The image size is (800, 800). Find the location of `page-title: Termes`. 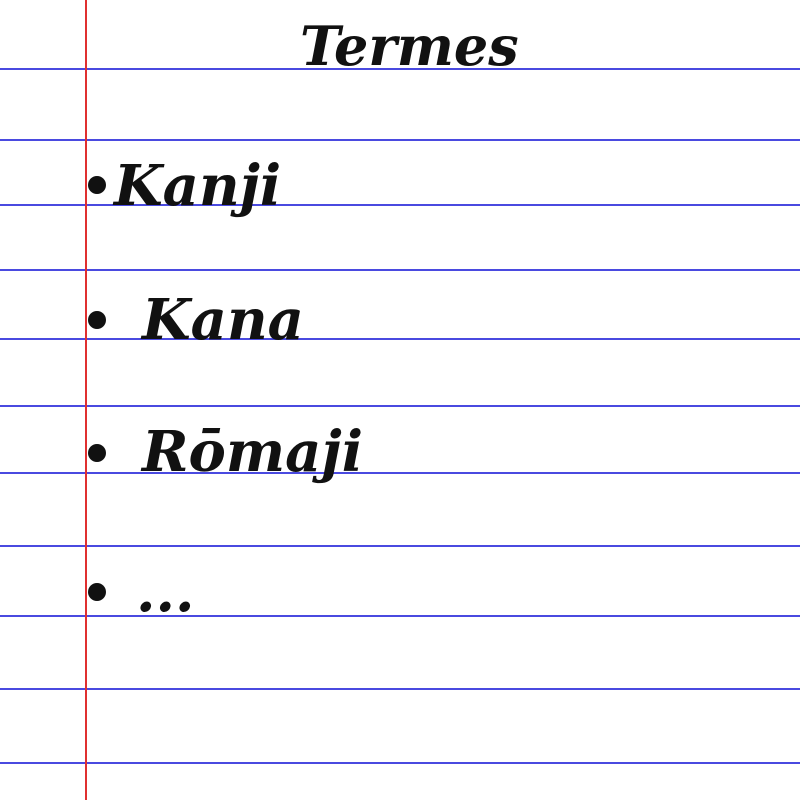

page-title: Termes is located at coordinates (409, 46).